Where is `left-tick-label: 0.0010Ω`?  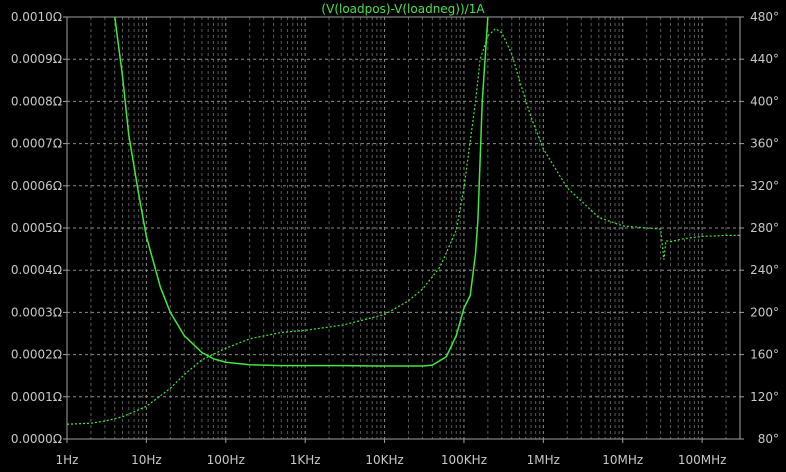 left-tick-label: 0.0010Ω is located at coordinates (36, 17).